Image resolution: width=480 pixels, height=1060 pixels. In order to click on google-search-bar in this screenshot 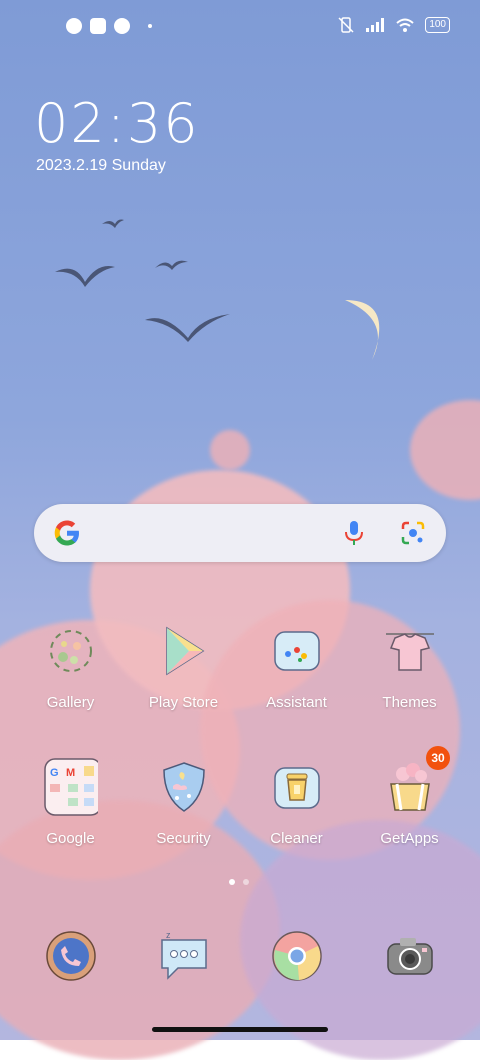, I will do `click(240, 533)`.